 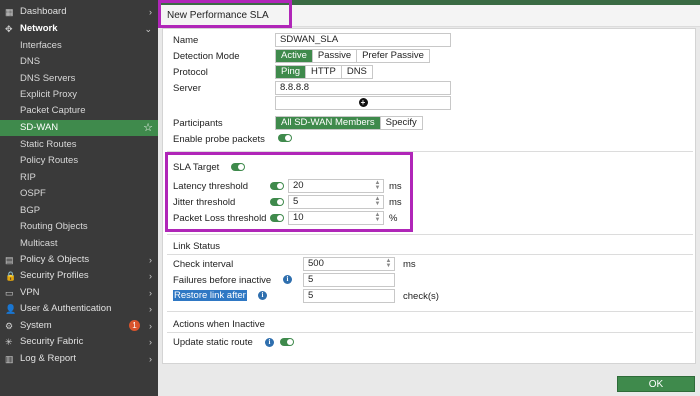 What do you see at coordinates (335, 56) in the screenshot?
I see `detection-passive-option: Passive` at bounding box center [335, 56].